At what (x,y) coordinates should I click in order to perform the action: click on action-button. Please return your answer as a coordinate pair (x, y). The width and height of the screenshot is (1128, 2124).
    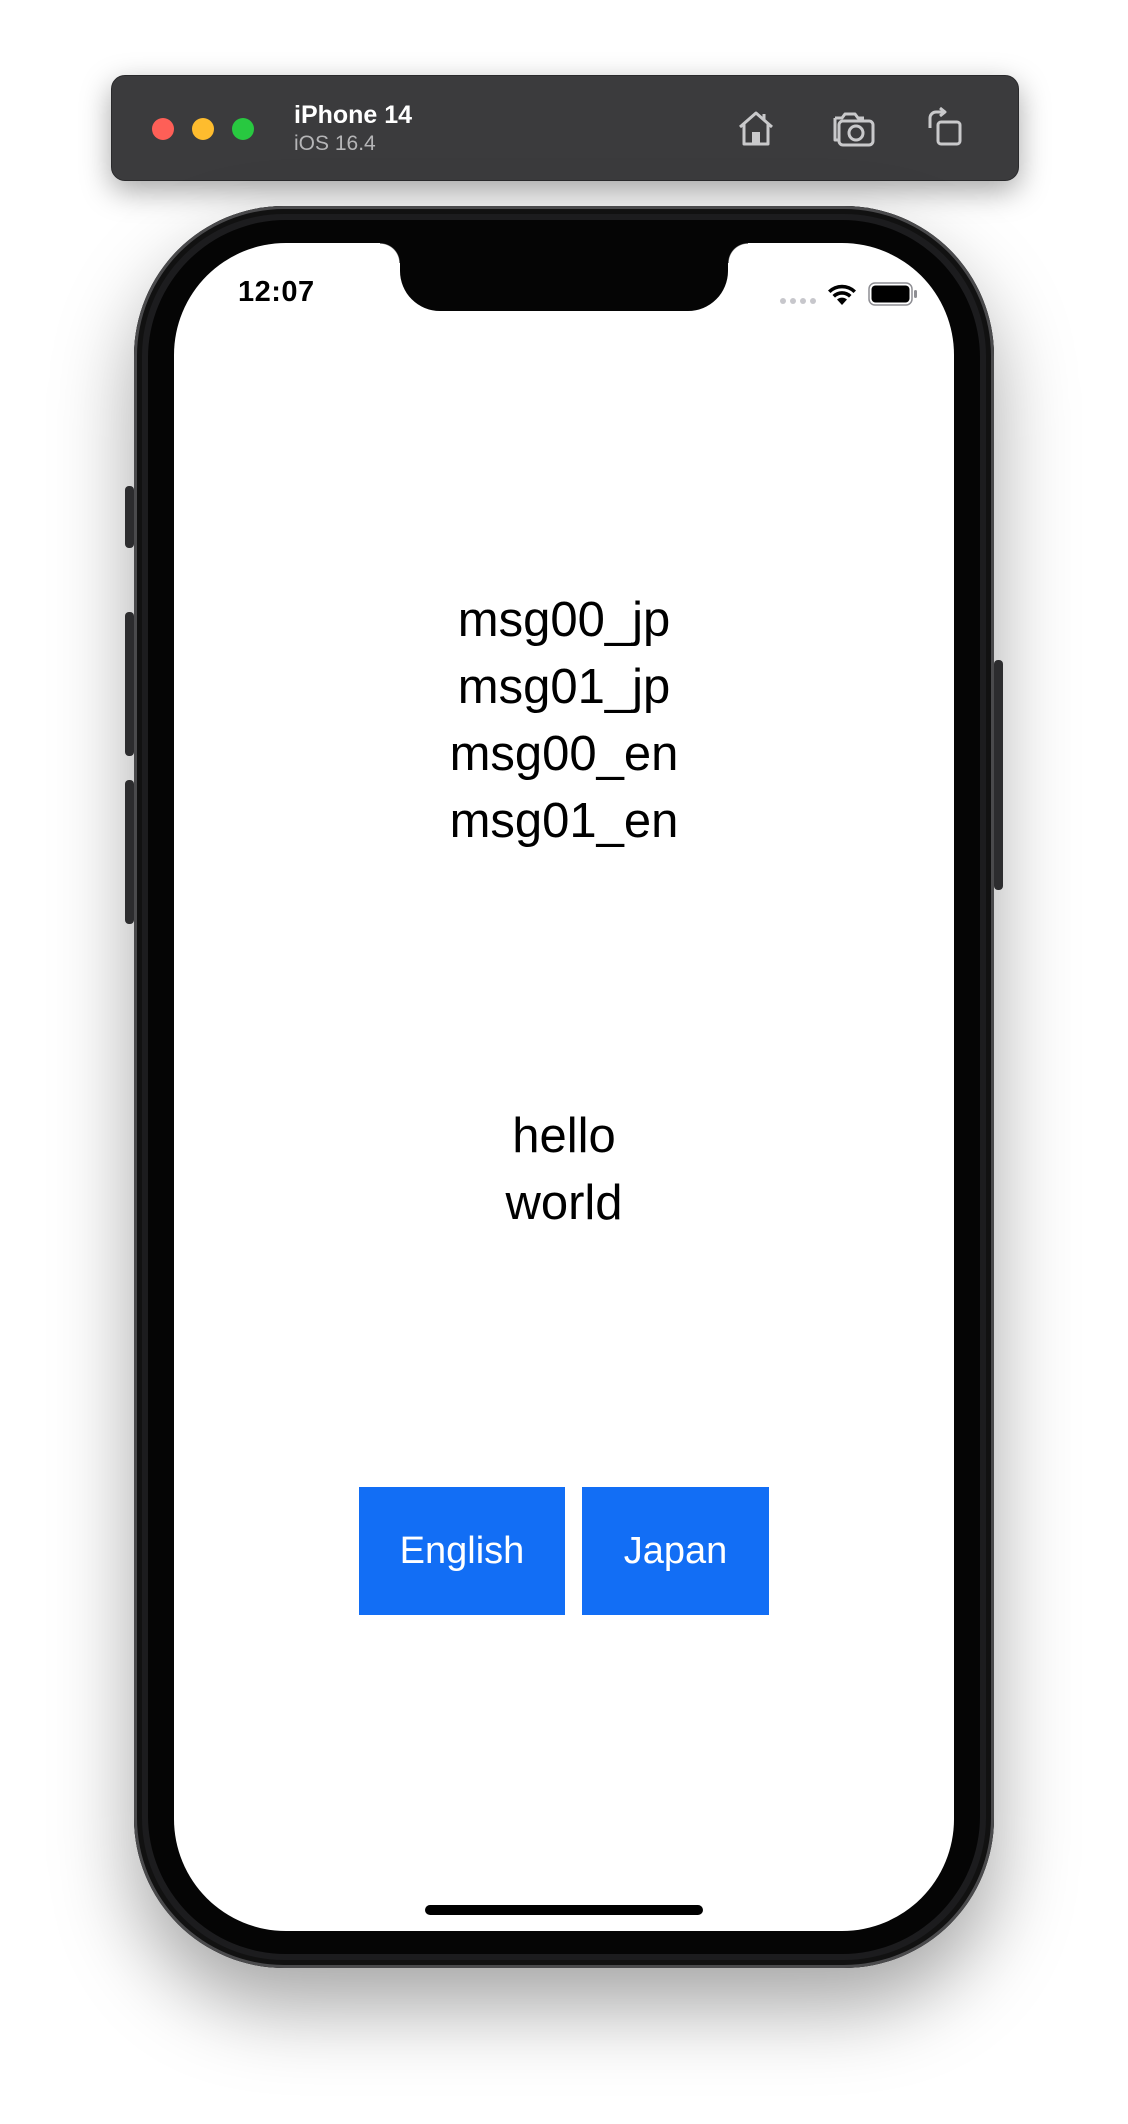
    Looking at the image, I should click on (129, 517).